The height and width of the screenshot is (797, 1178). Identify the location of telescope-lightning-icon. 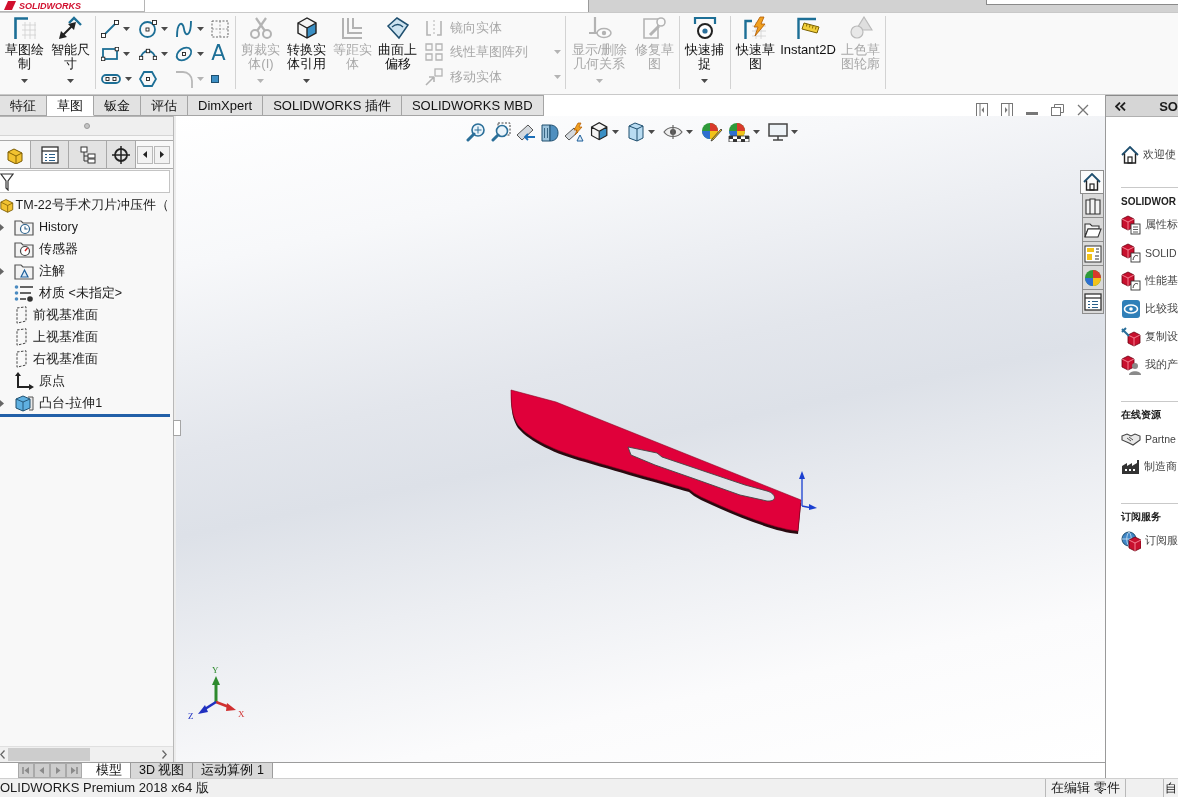
(573, 131).